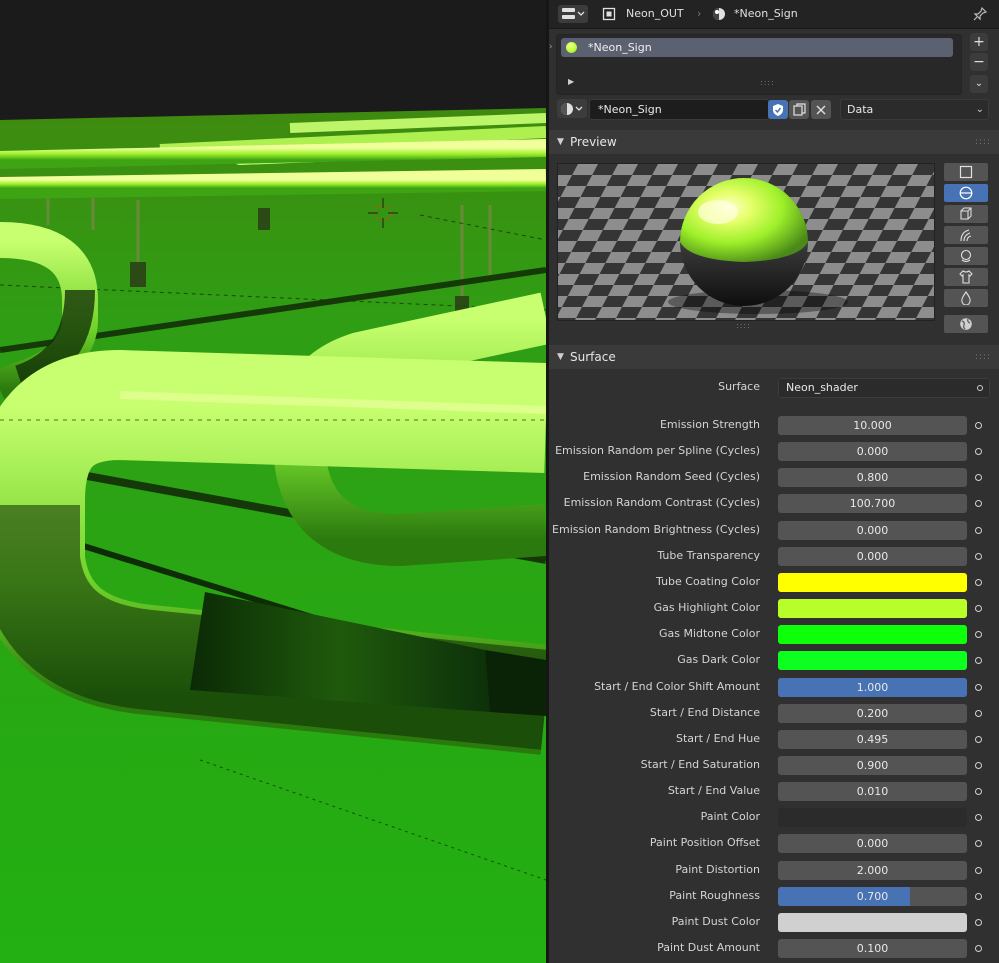  I want to click on preview-fluid-button, so click(966, 298).